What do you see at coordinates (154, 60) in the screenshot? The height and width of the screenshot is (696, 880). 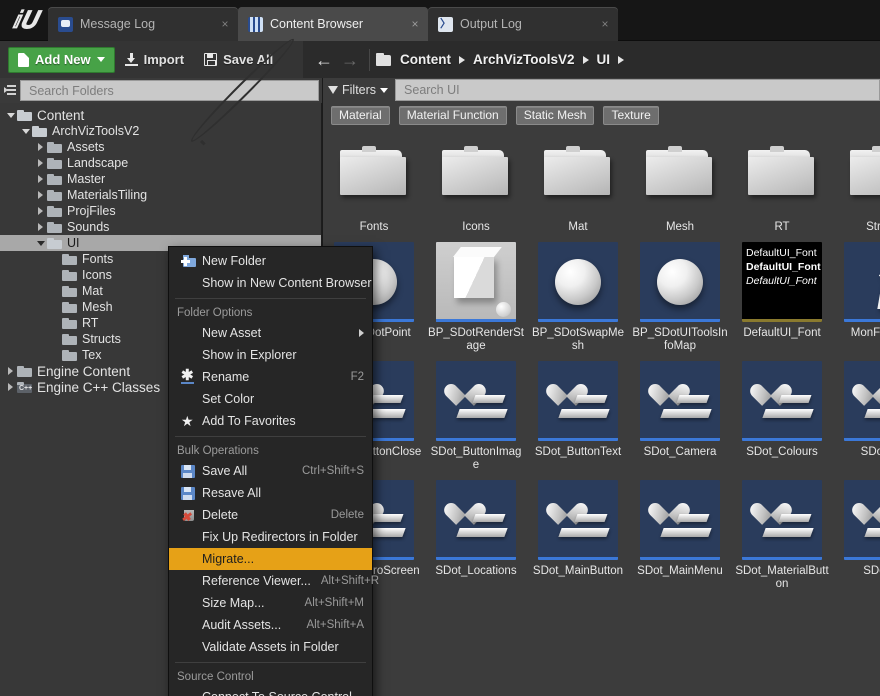 I see `import-button: Import` at bounding box center [154, 60].